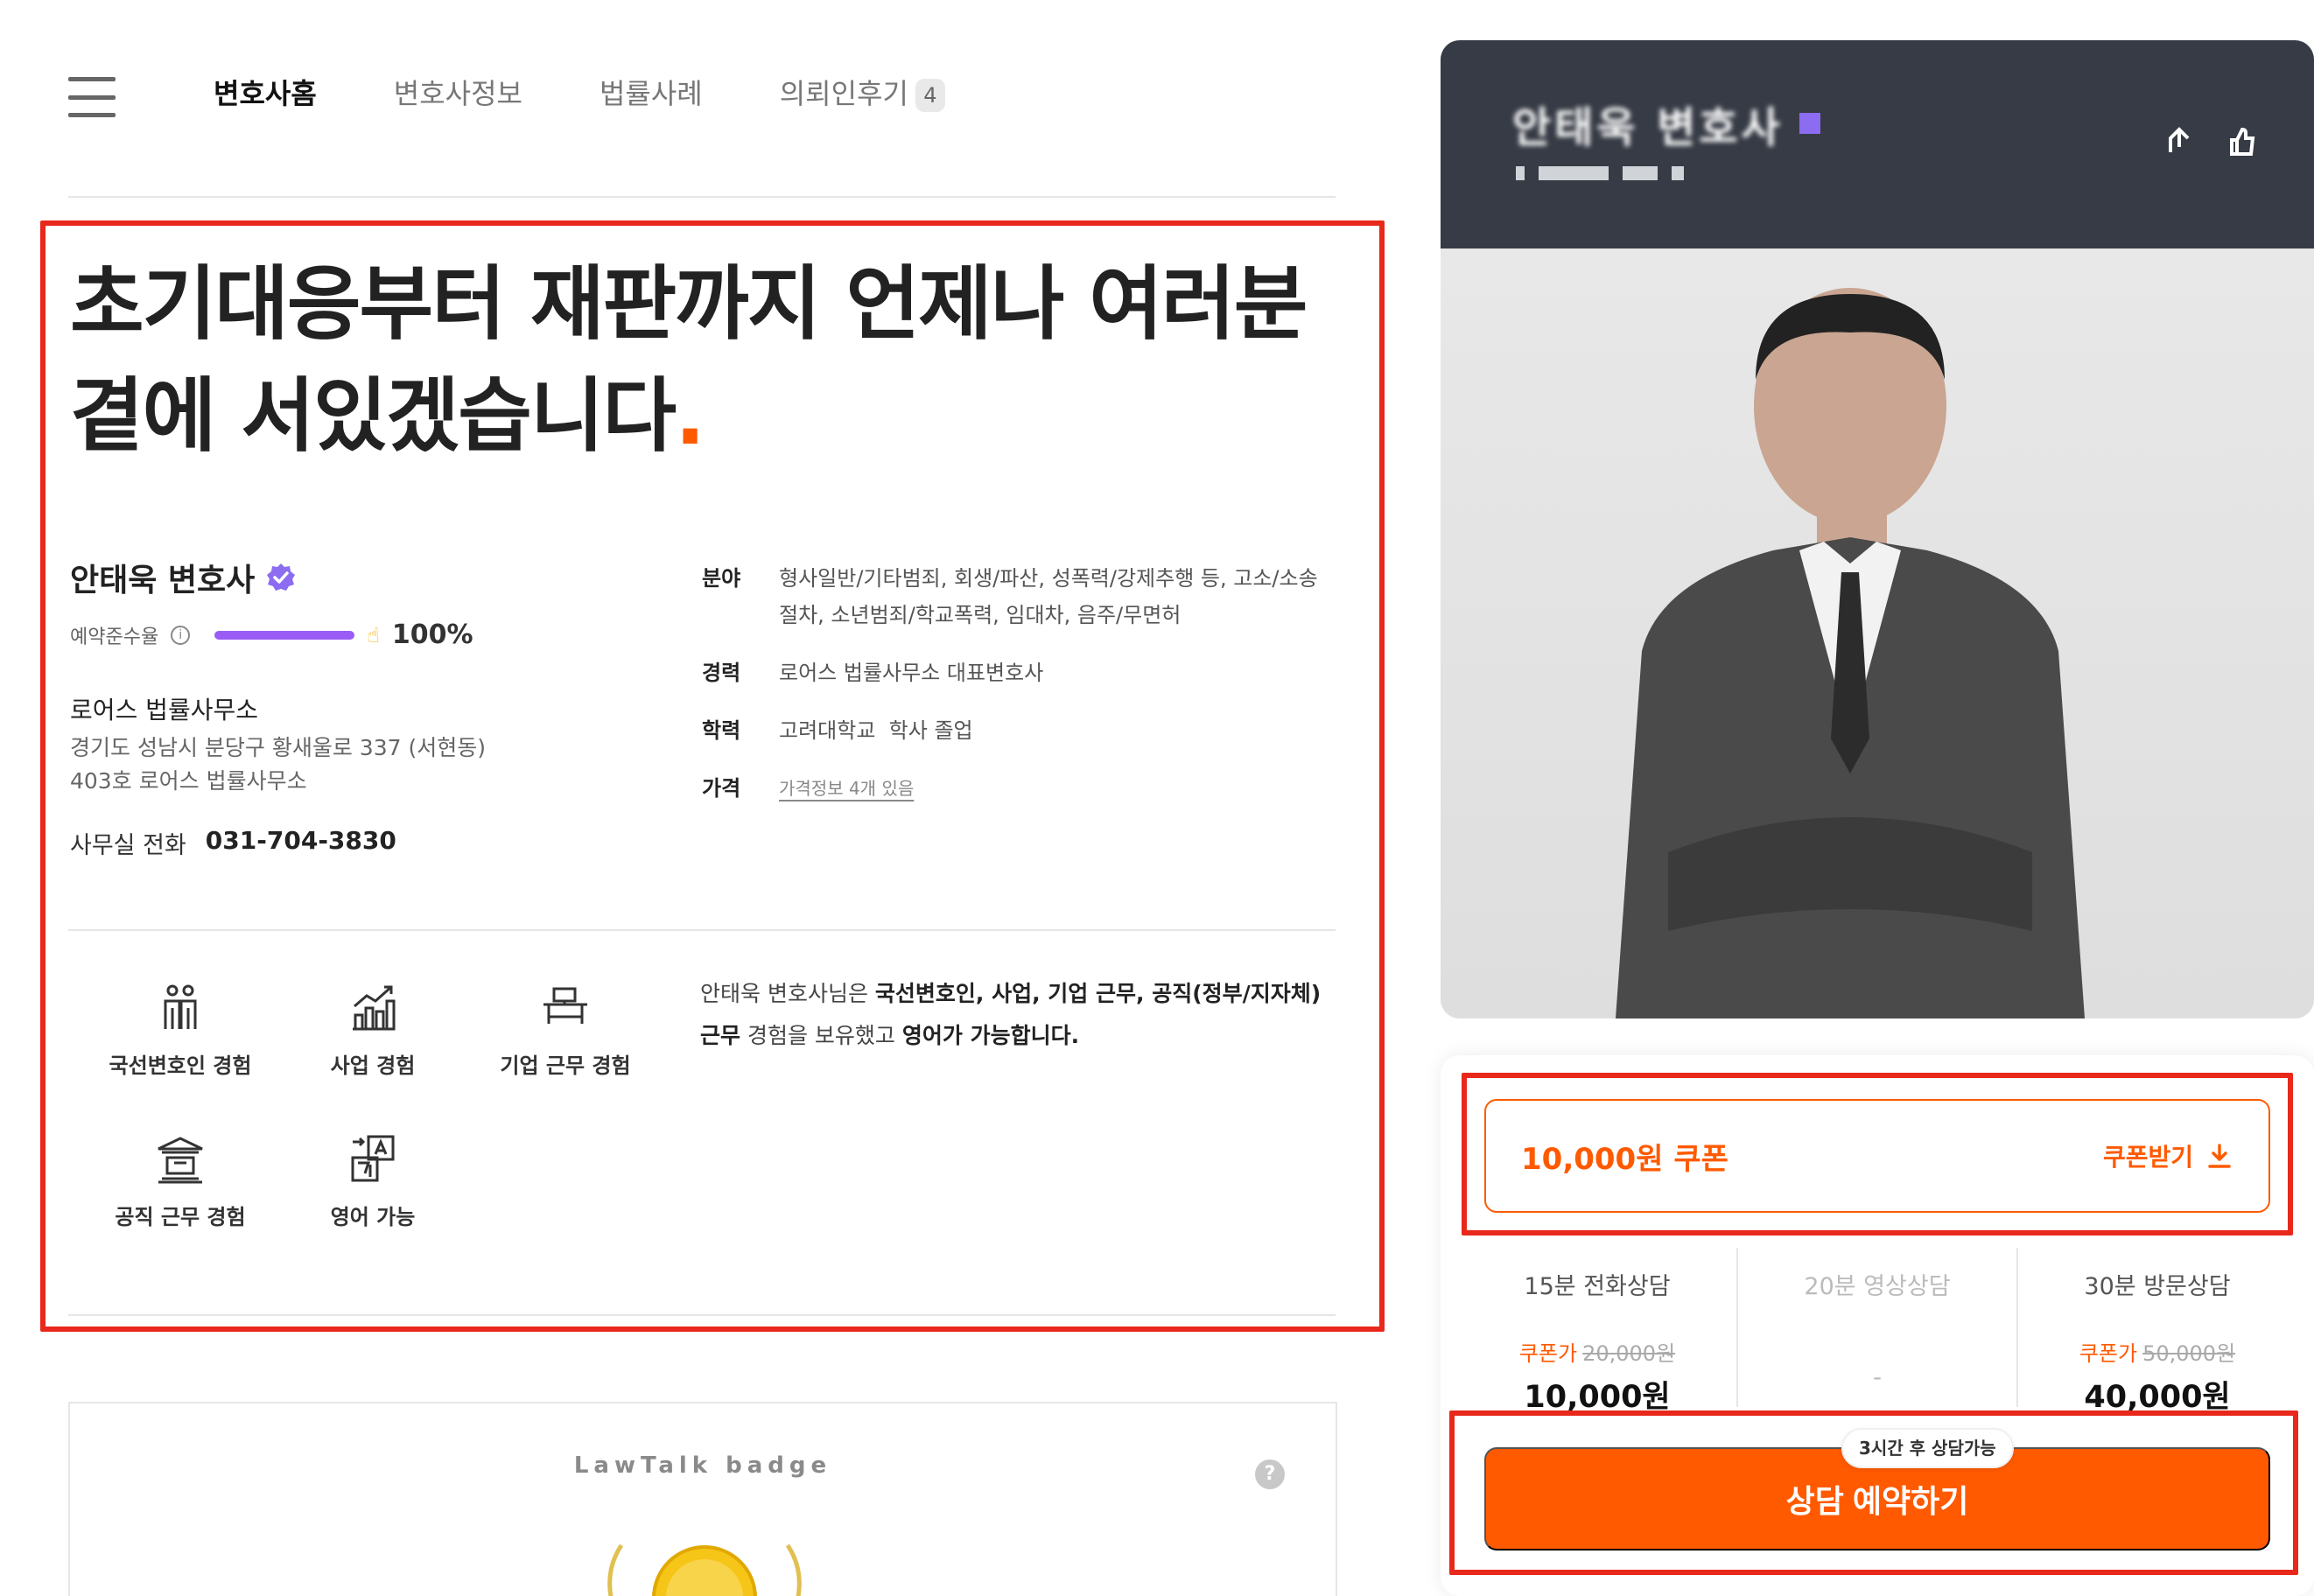 This screenshot has height=1596, width=2314. I want to click on government-building-icon, so click(180, 1160).